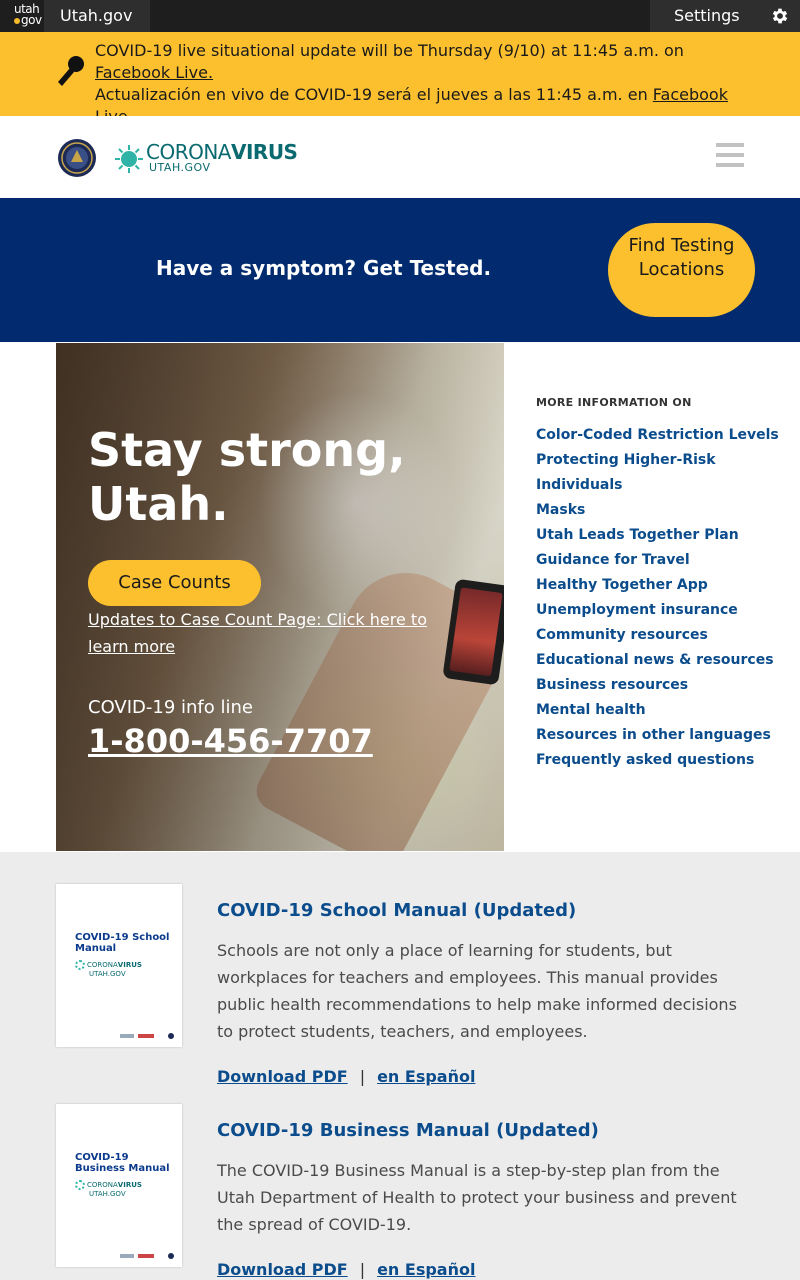 This screenshot has height=1280, width=800. What do you see at coordinates (661, 510) in the screenshot?
I see `more-info-link: Masks` at bounding box center [661, 510].